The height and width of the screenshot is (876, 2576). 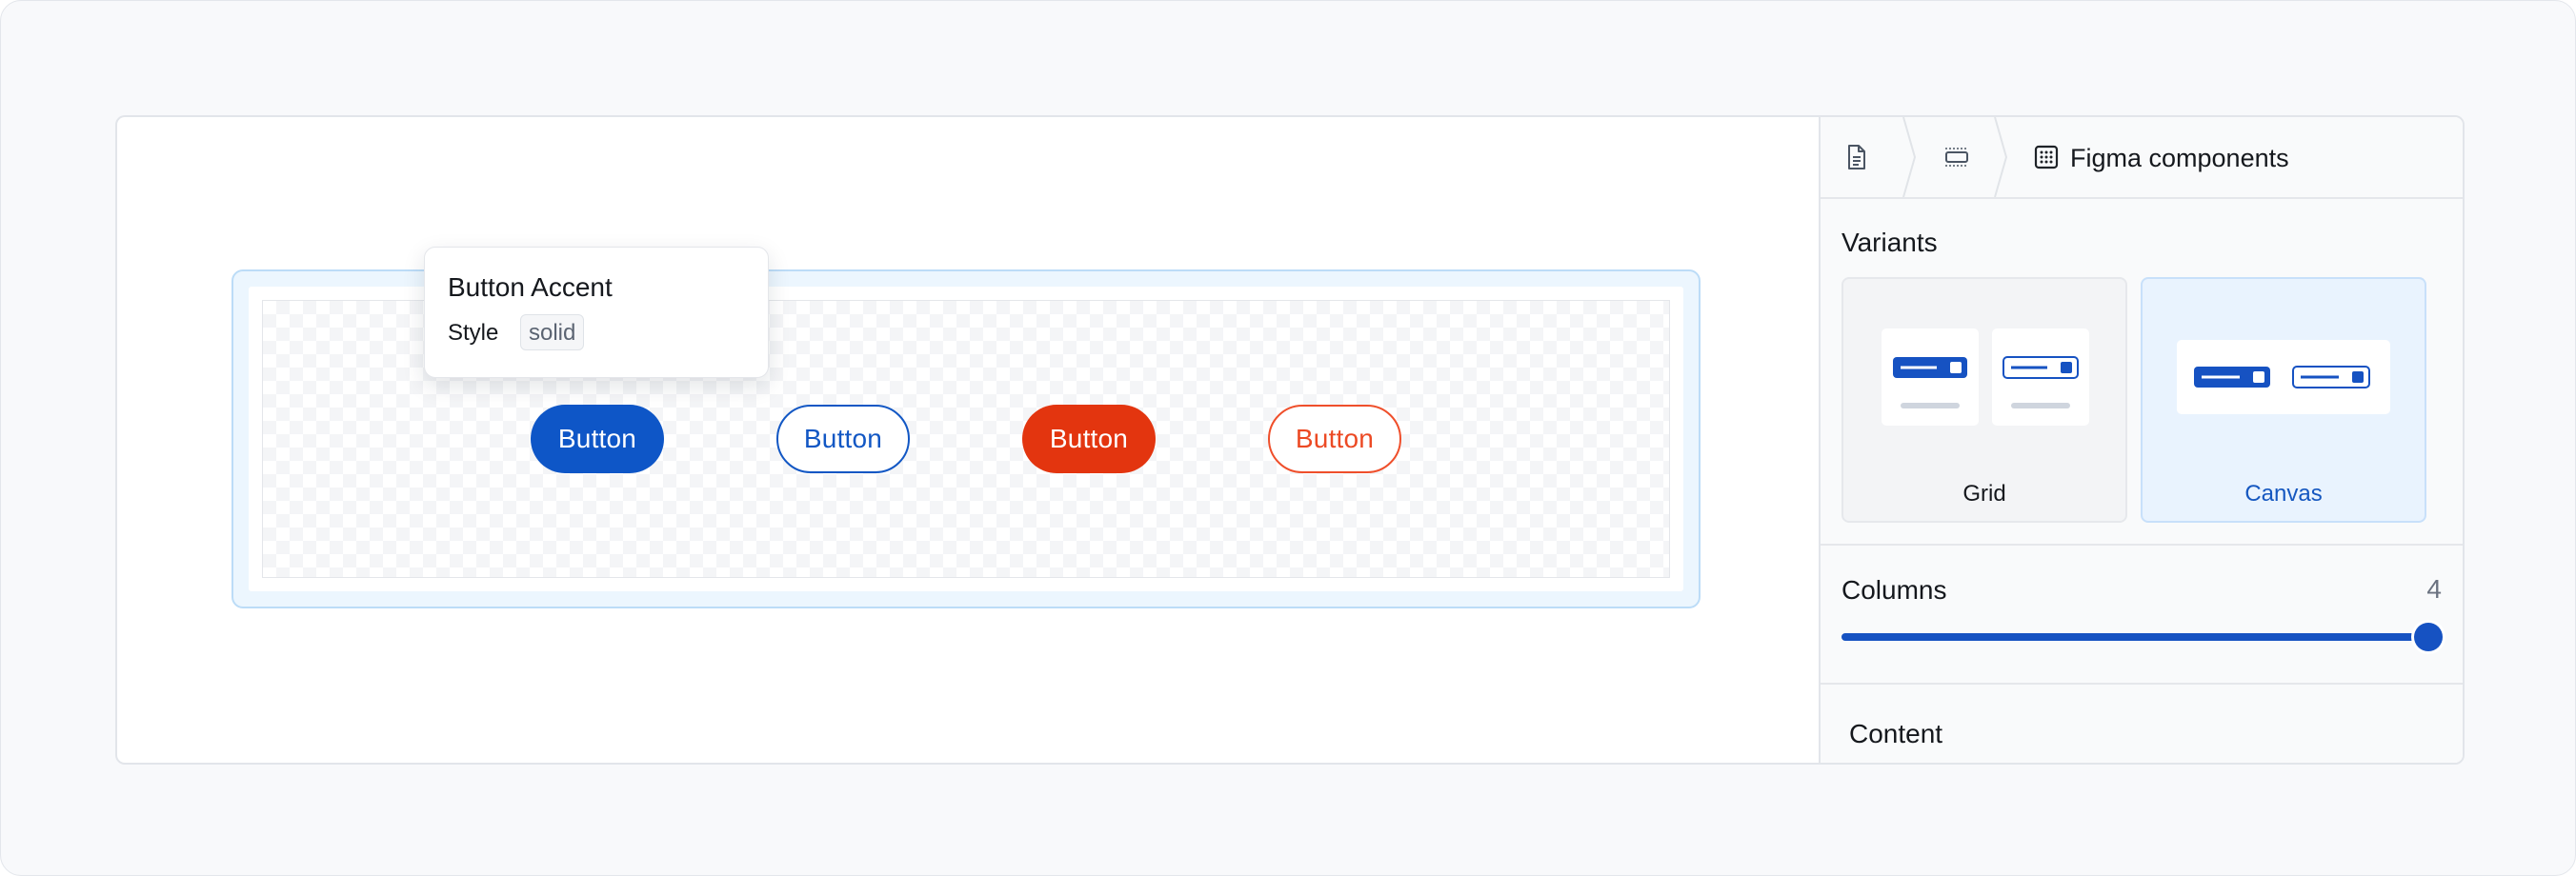 What do you see at coordinates (843, 439) in the screenshot?
I see `button-accent-outline: Button` at bounding box center [843, 439].